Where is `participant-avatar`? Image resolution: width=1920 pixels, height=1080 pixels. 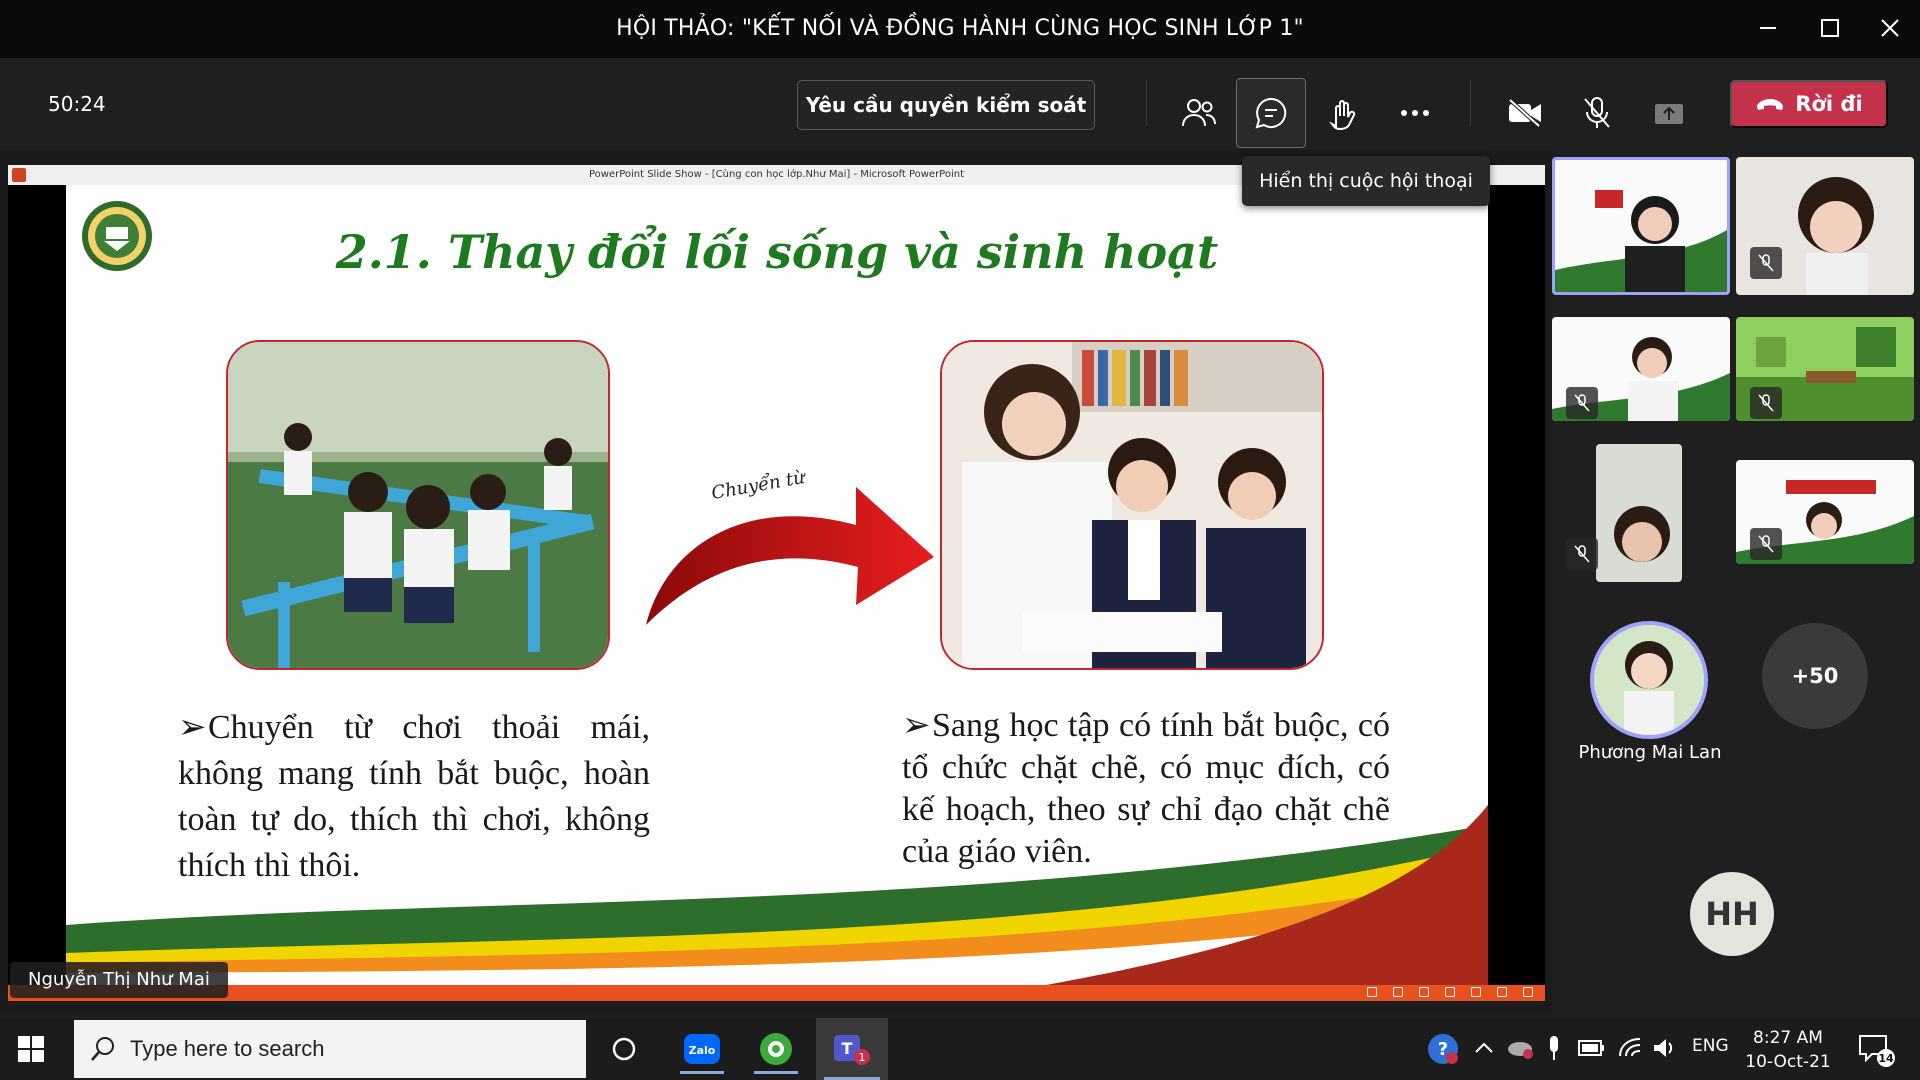
participant-avatar is located at coordinates (1649, 680).